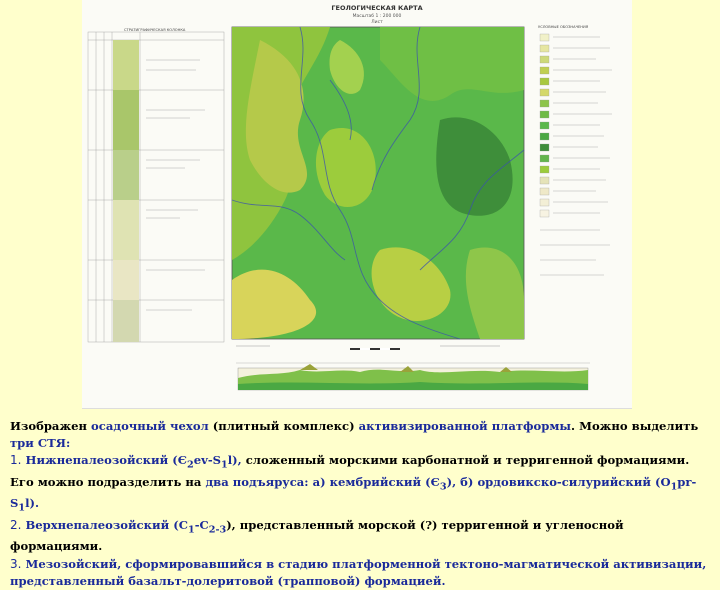 The image size is (720, 590). What do you see at coordinates (465, 426) in the screenshot?
I see `caption-highlight: активизированной платформы` at bounding box center [465, 426].